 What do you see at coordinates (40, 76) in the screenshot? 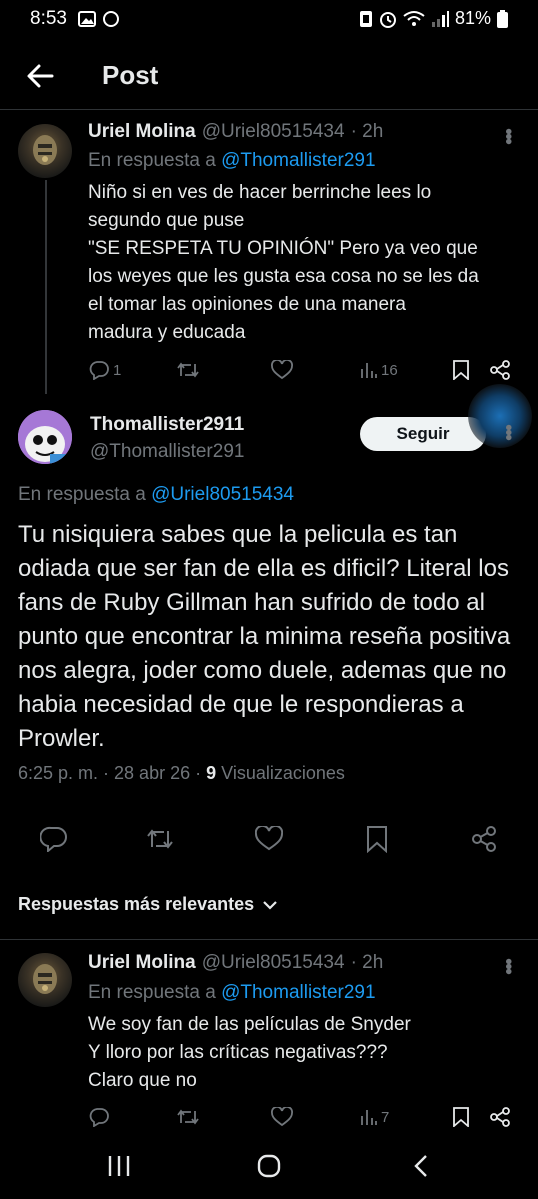
I see `back-arrow-icon` at bounding box center [40, 76].